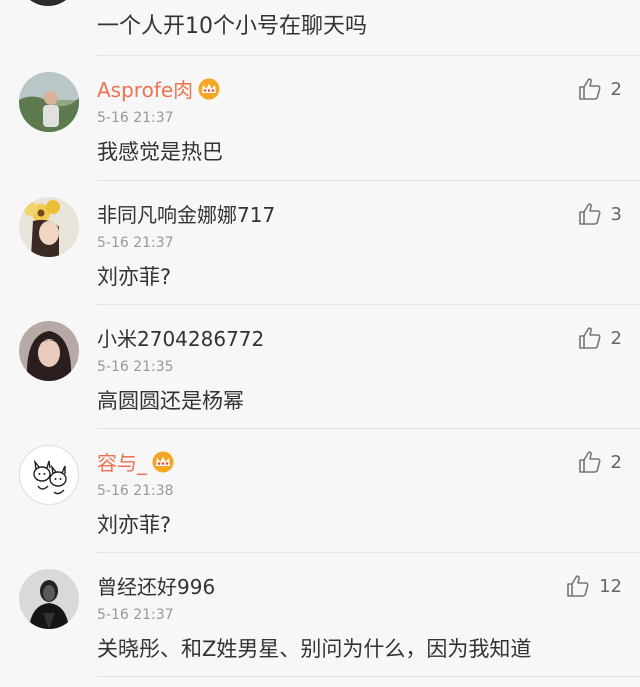  Describe the element at coordinates (180, 337) in the screenshot. I see `user-name: 小米2704286772` at that location.